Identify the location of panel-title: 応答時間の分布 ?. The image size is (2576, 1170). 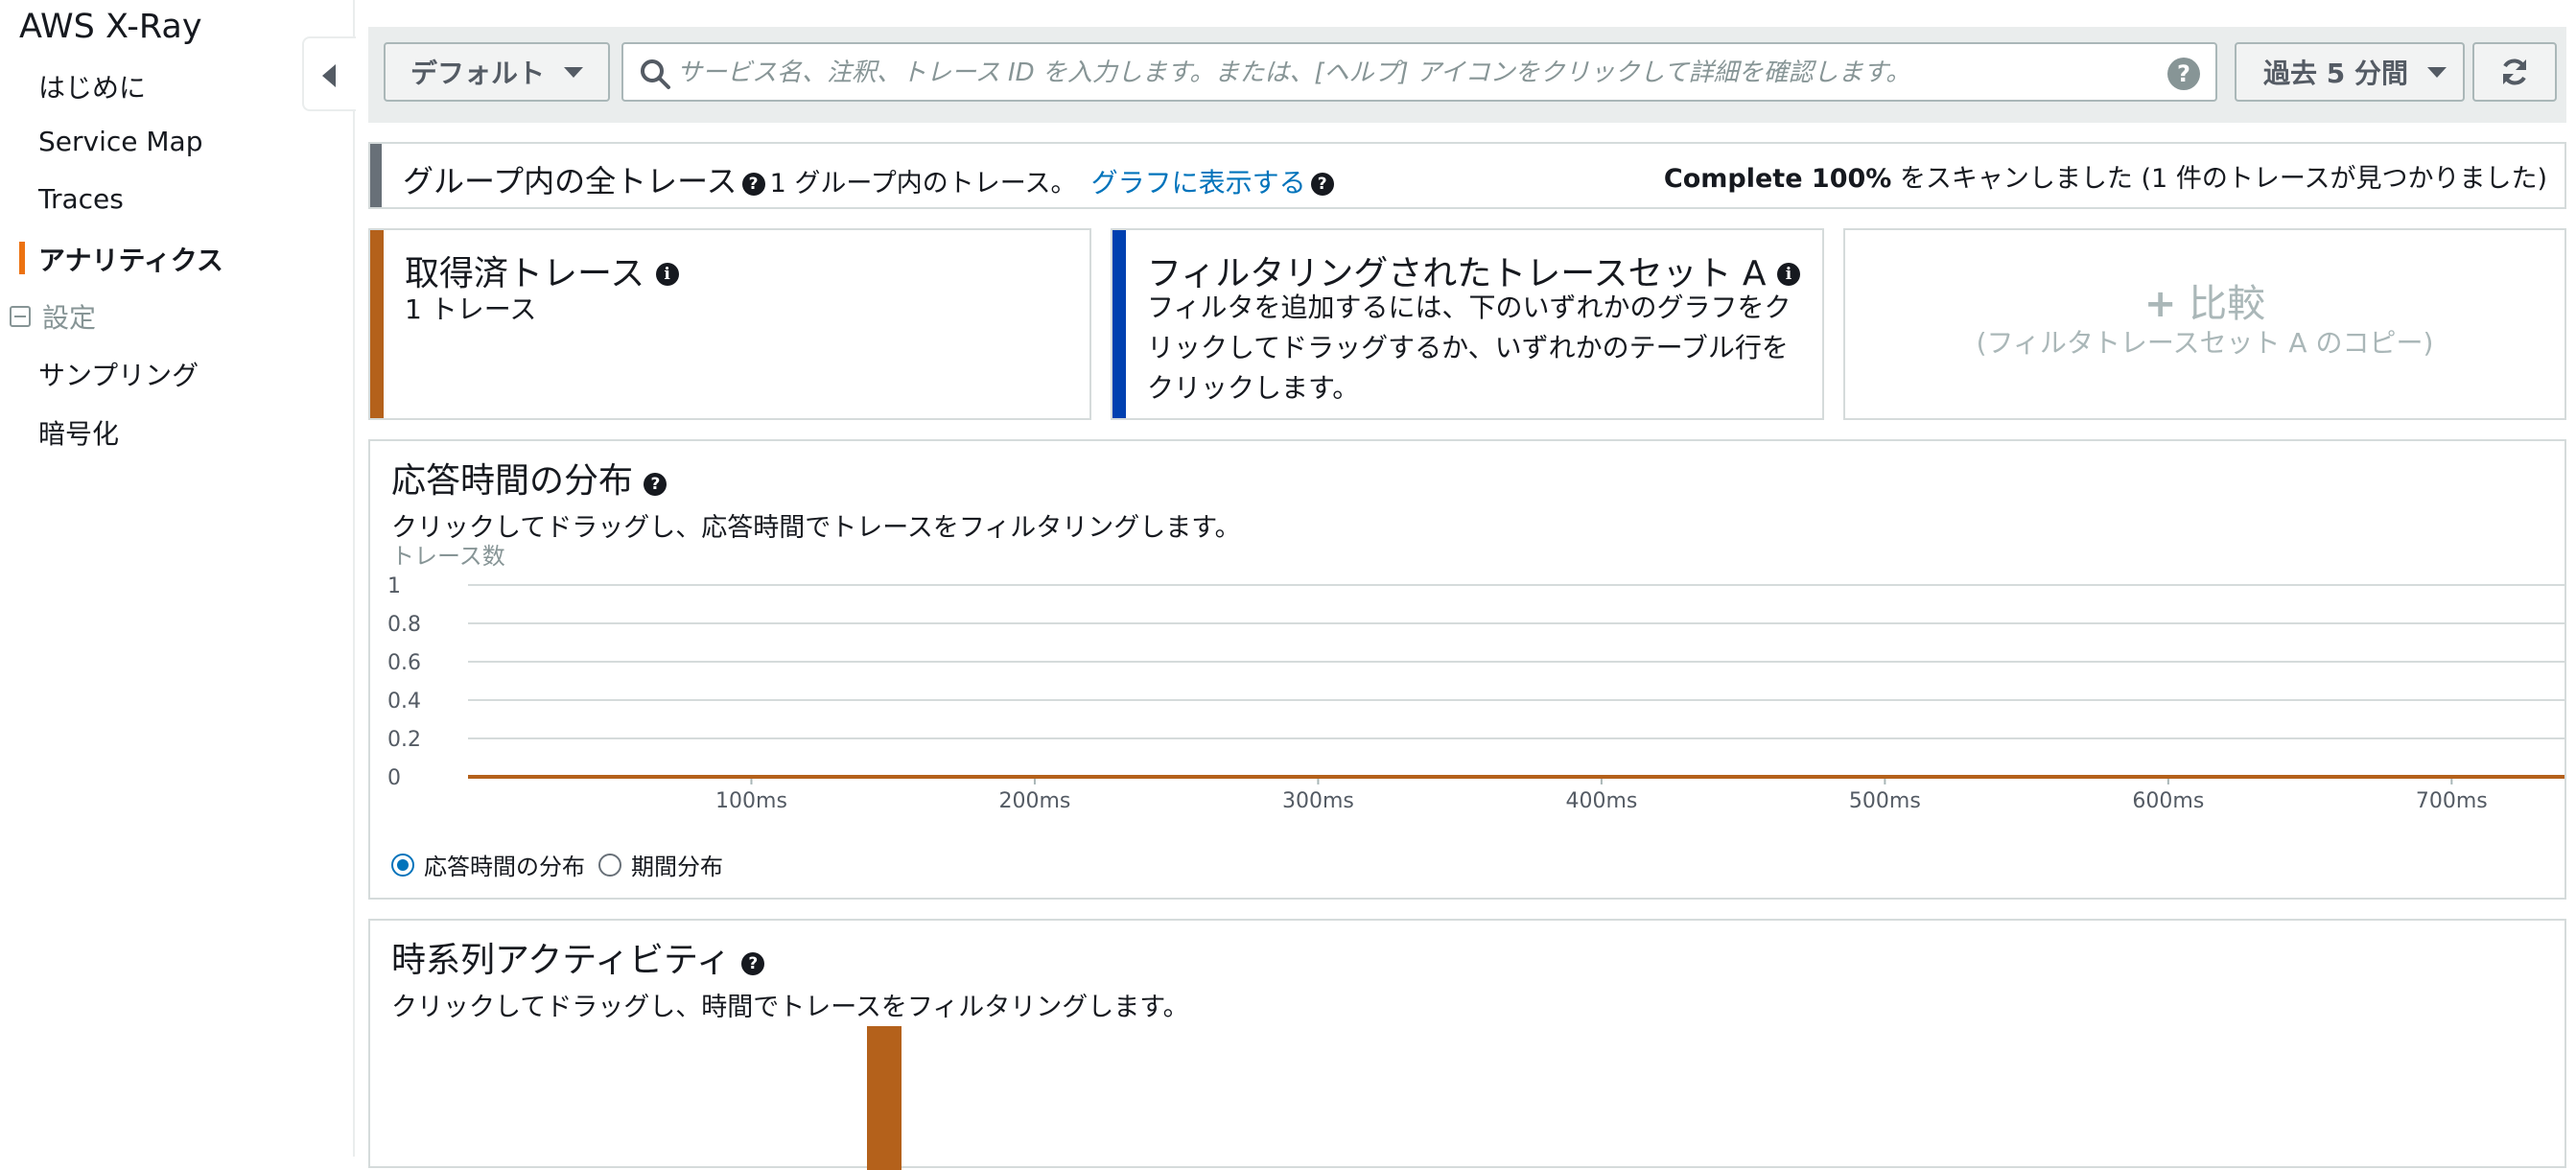
(529, 478).